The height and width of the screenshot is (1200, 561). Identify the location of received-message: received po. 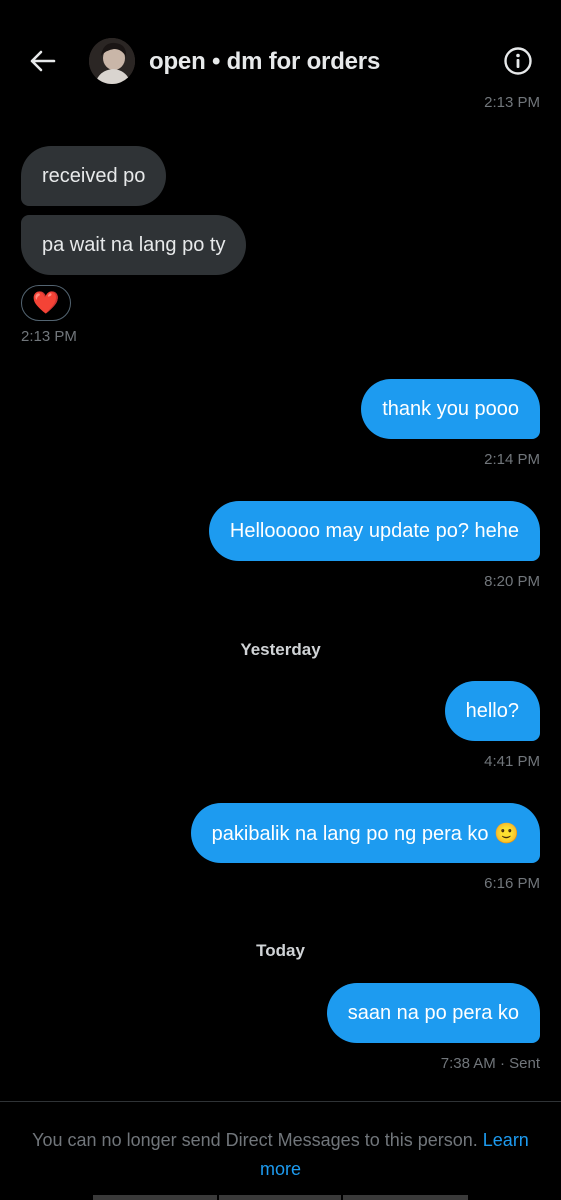
(94, 176).